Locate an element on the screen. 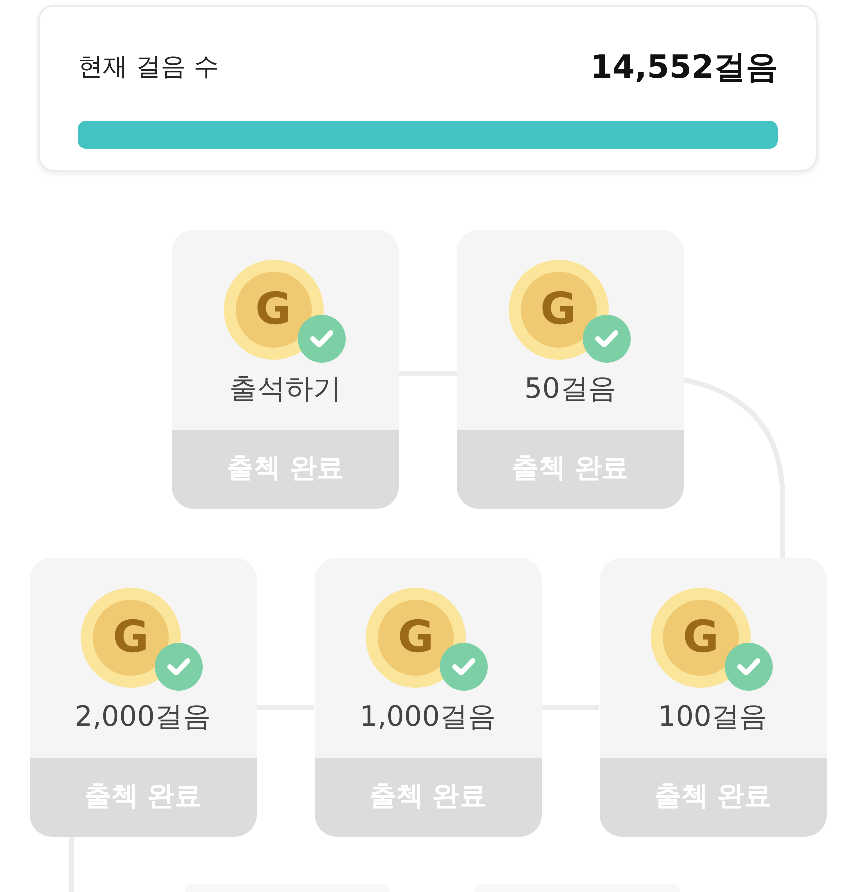  step-goal-label: 출석하기 is located at coordinates (286, 389).